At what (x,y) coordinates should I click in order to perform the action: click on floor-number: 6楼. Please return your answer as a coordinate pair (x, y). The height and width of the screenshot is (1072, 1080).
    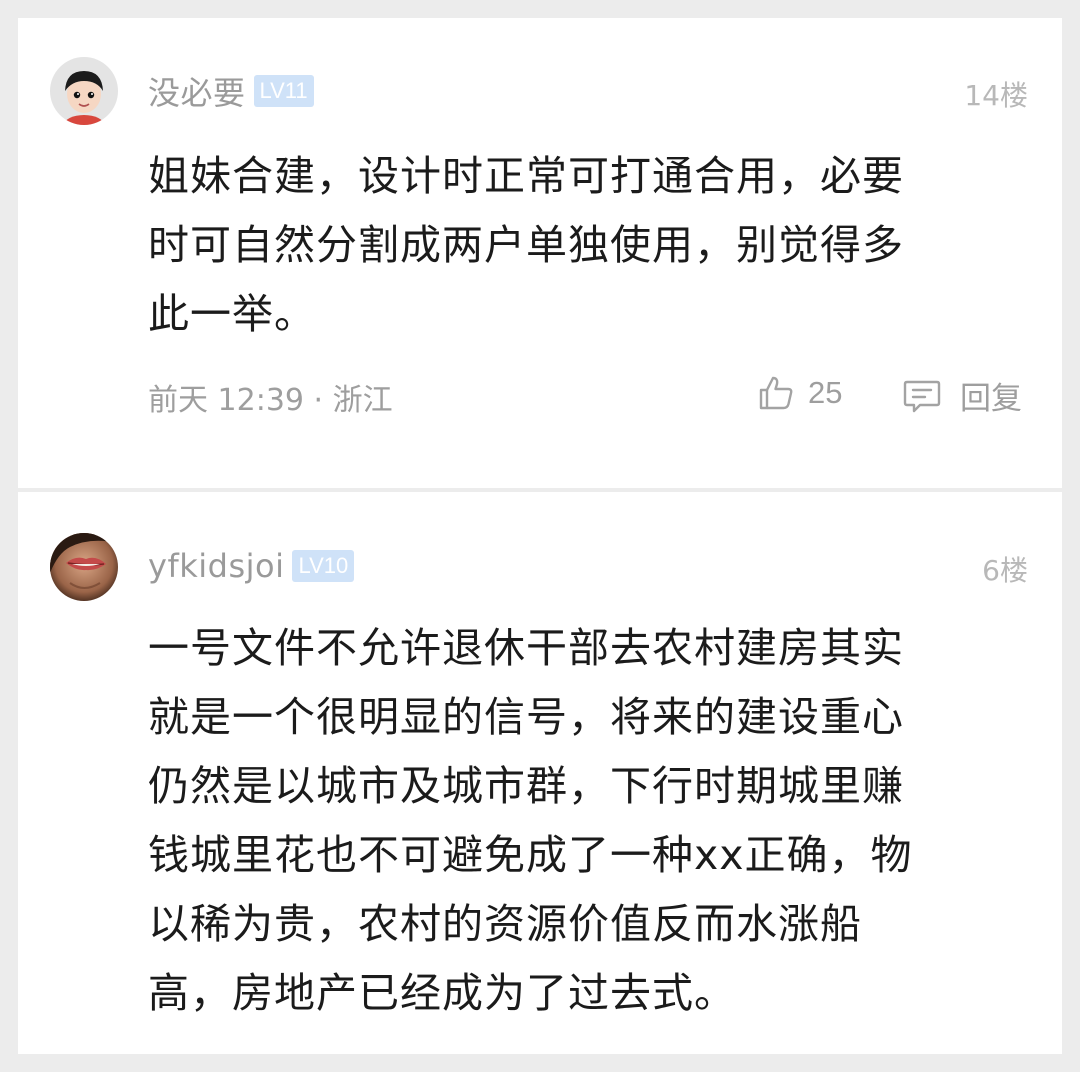
    Looking at the image, I should click on (1005, 570).